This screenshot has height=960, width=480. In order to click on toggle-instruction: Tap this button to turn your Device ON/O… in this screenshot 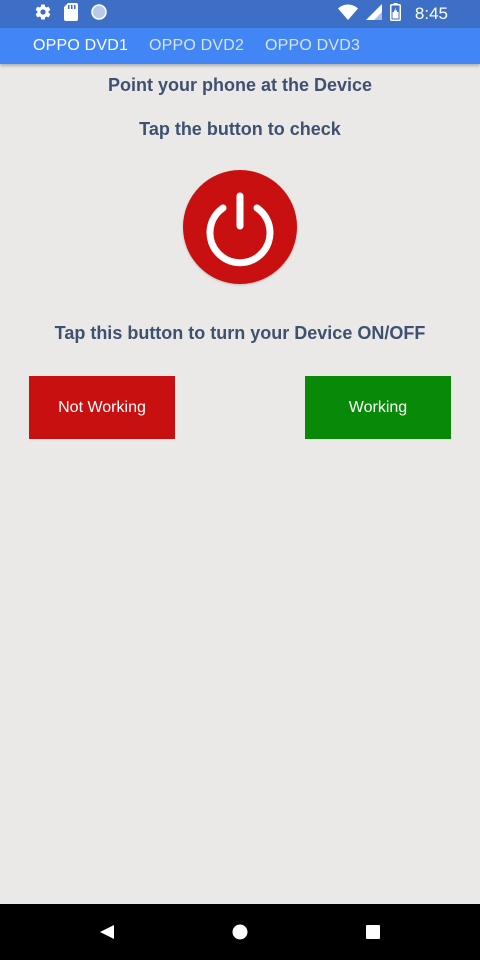, I will do `click(240, 333)`.